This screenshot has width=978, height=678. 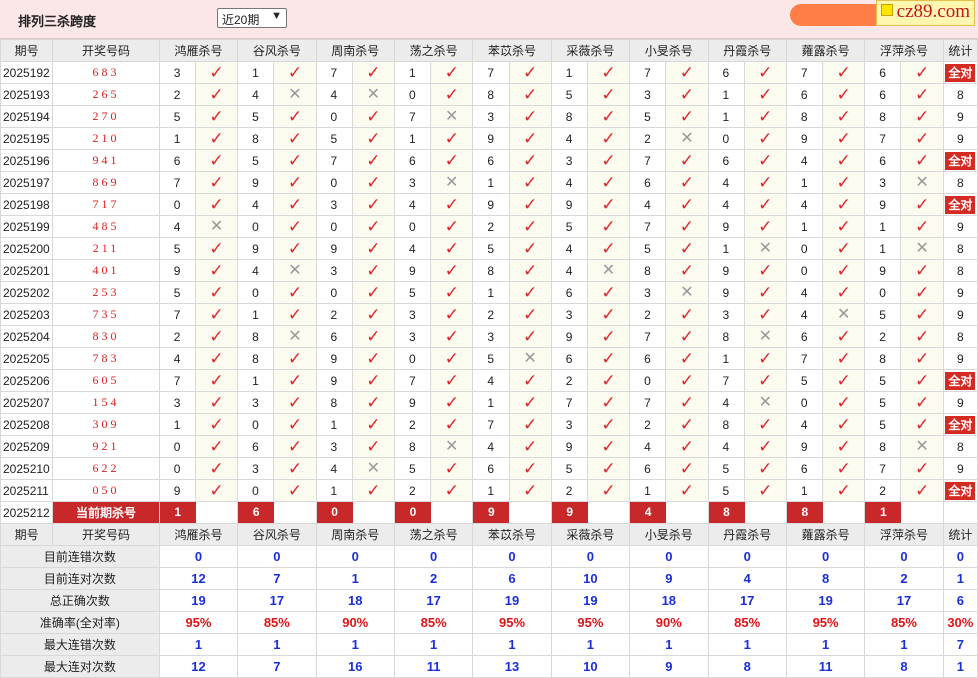 What do you see at coordinates (960, 160) in the screenshot?
I see `all-correct-badge: 全对` at bounding box center [960, 160].